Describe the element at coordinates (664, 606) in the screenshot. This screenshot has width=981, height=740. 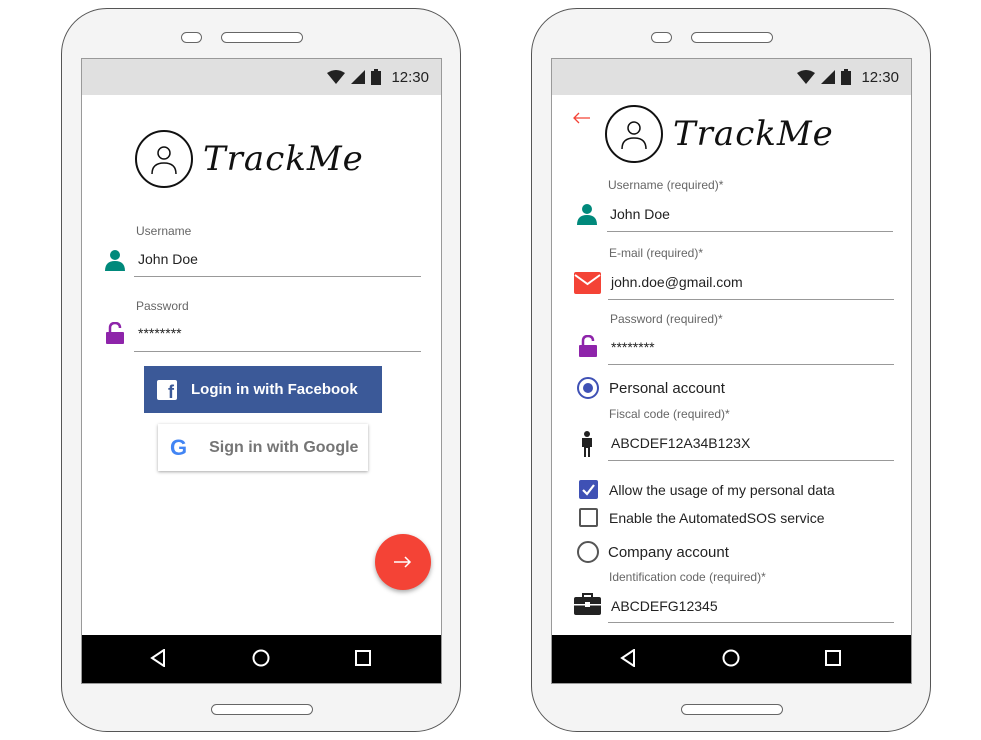
I see `ident-input: ABCDEFG12345` at that location.